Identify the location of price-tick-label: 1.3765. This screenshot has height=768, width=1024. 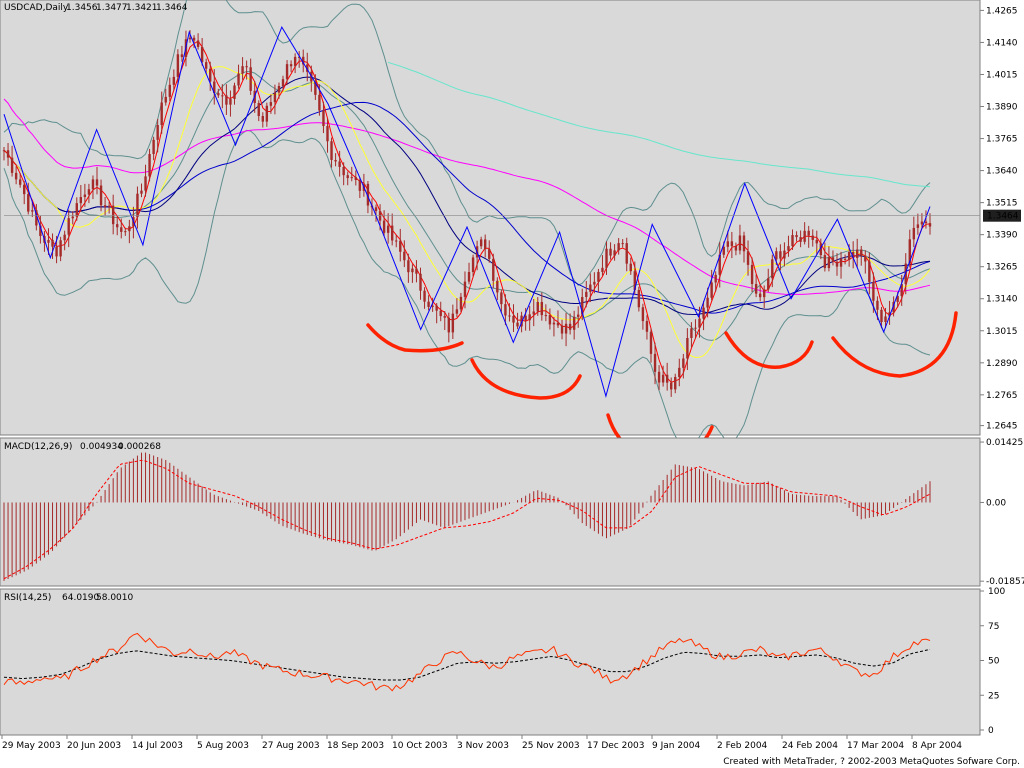
(1002, 140).